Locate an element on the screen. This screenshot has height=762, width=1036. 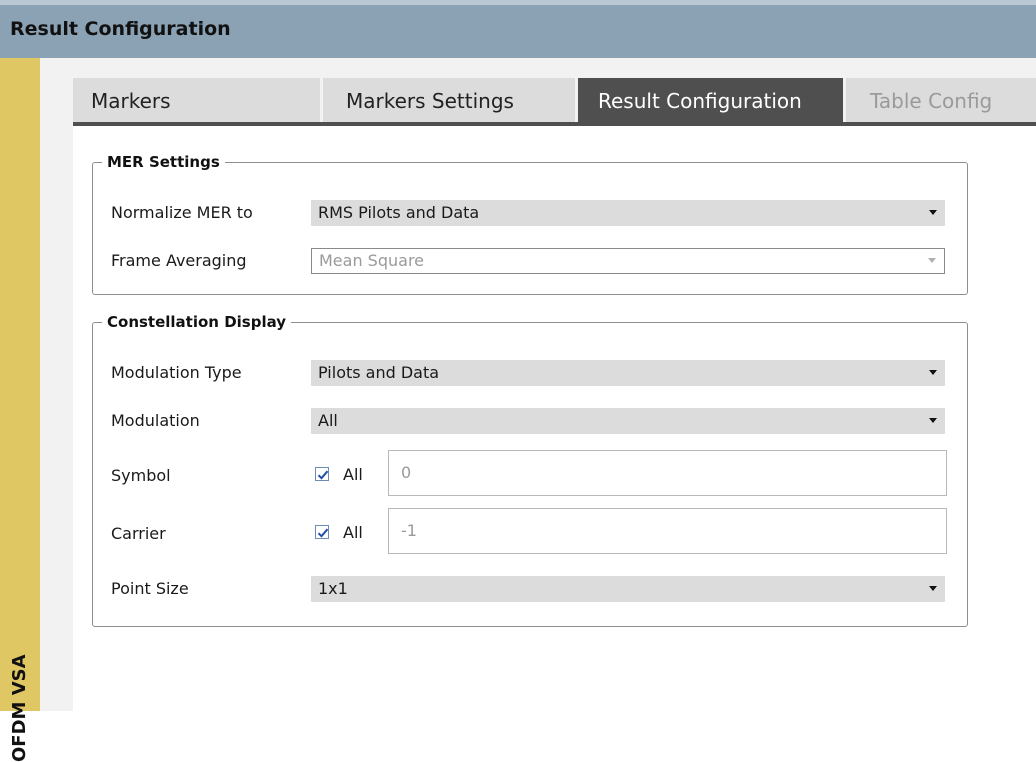
modulation-dropdown: All is located at coordinates (628, 421).